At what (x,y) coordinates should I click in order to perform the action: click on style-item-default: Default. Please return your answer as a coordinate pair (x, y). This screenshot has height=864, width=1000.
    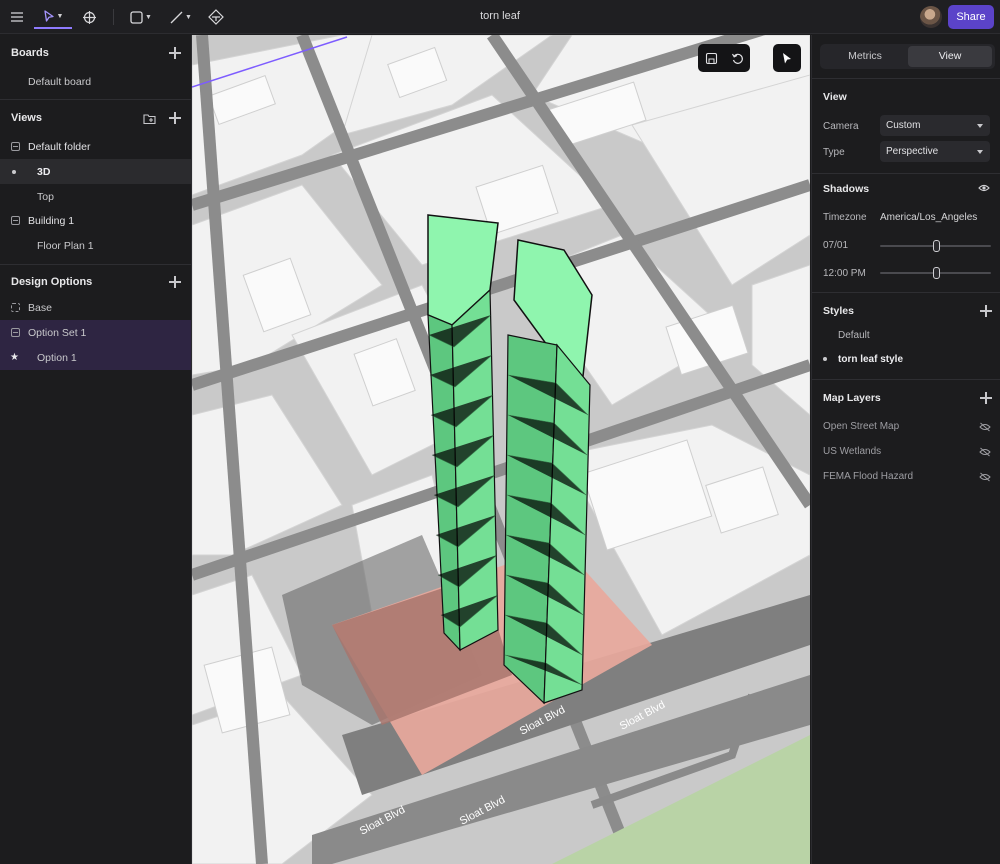
    Looking at the image, I should click on (854, 335).